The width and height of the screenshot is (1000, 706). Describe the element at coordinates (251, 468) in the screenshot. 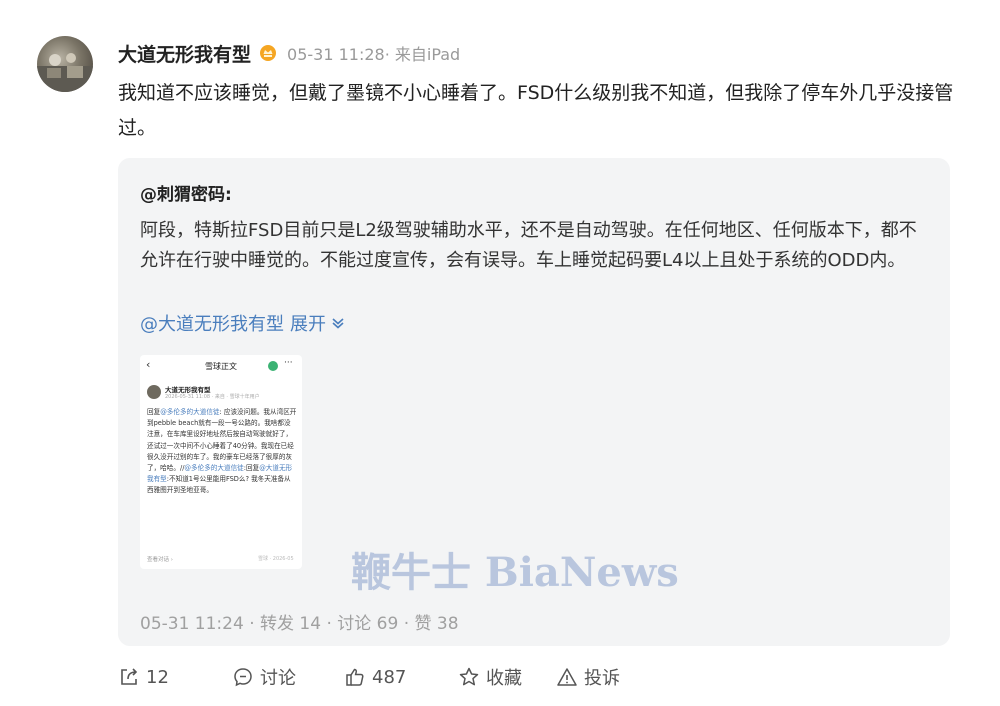

I see `thumb-body-2: :回复` at that location.